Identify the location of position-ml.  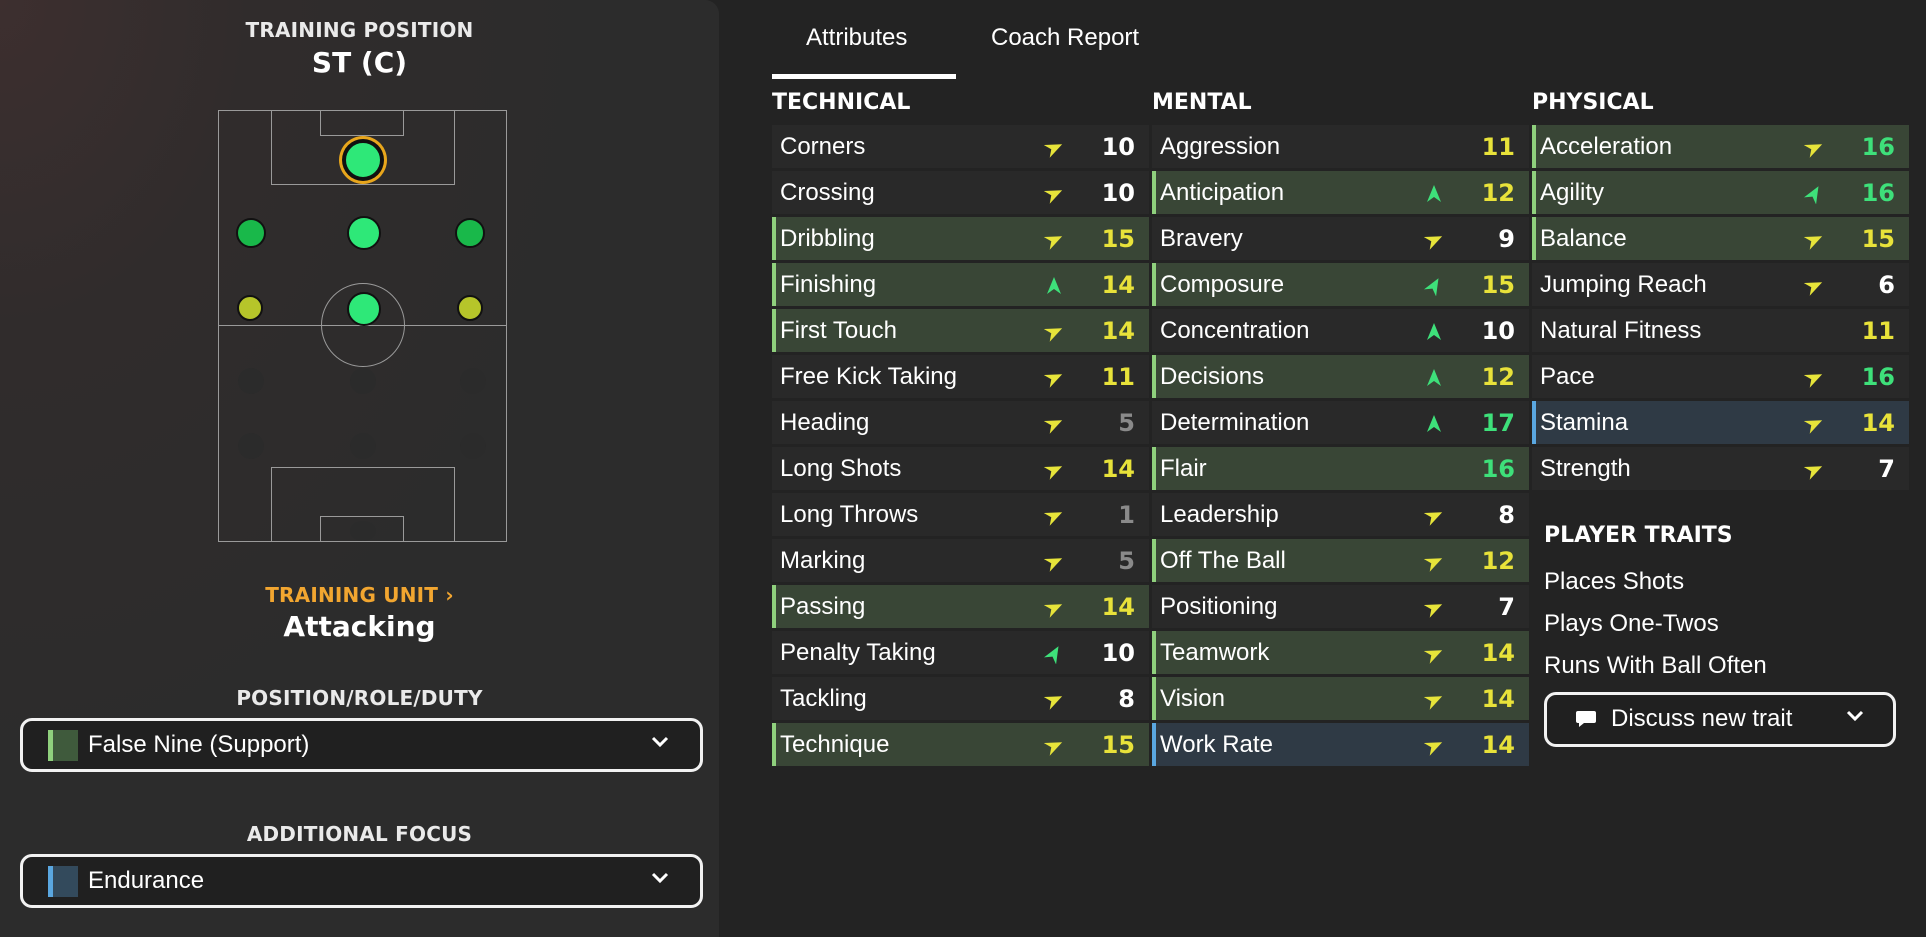
(250, 308).